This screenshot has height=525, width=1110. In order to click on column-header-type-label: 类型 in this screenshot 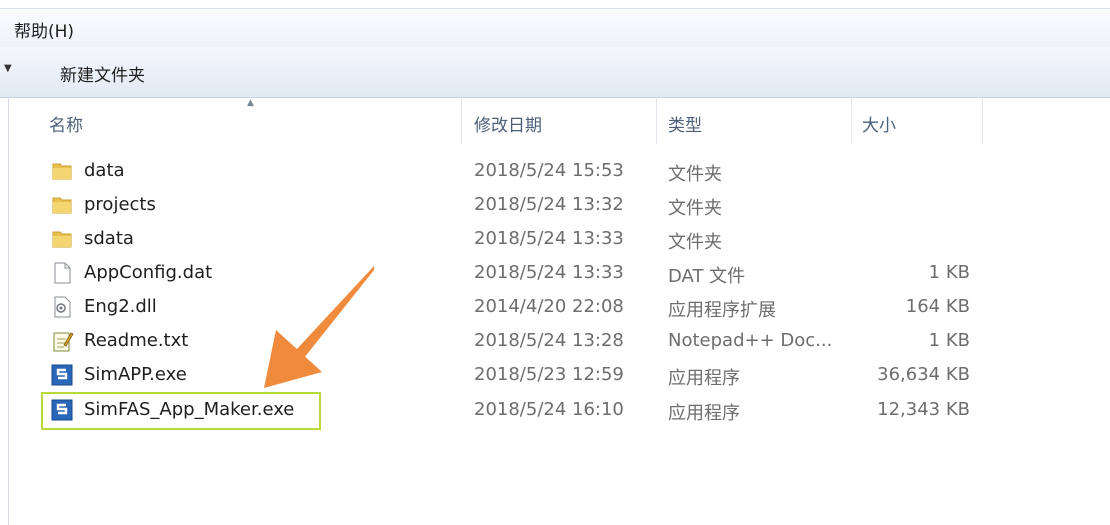, I will do `click(685, 126)`.